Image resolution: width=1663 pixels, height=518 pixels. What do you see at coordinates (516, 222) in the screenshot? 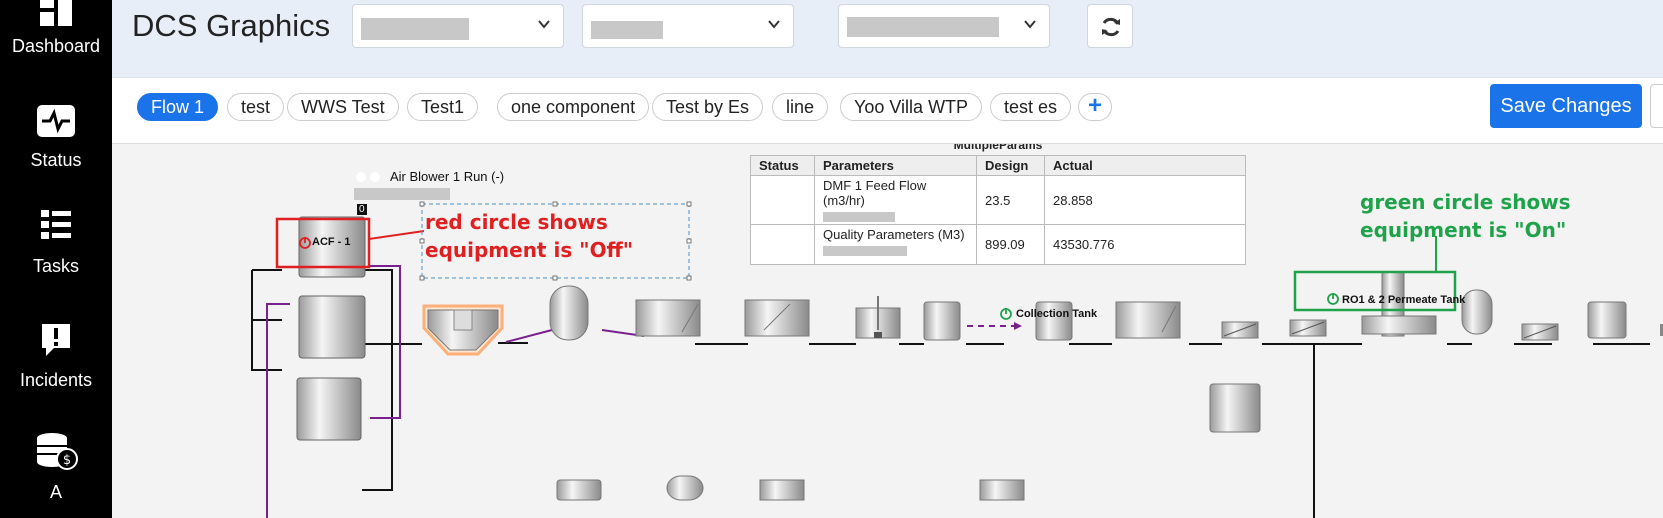
I see `red-annotation-line1: red circle shows` at bounding box center [516, 222].